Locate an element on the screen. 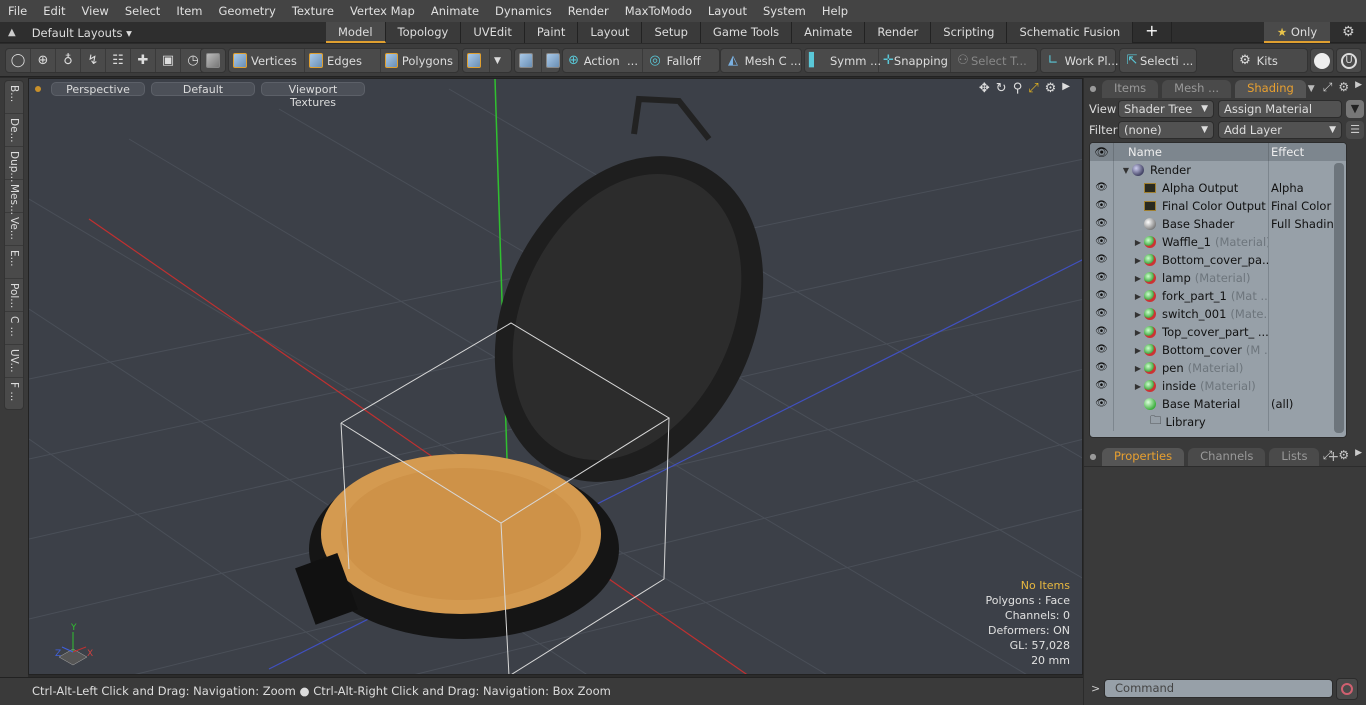  shader-tree-row: 👁▶lamp(Material)▼ is located at coordinates (1218, 278).